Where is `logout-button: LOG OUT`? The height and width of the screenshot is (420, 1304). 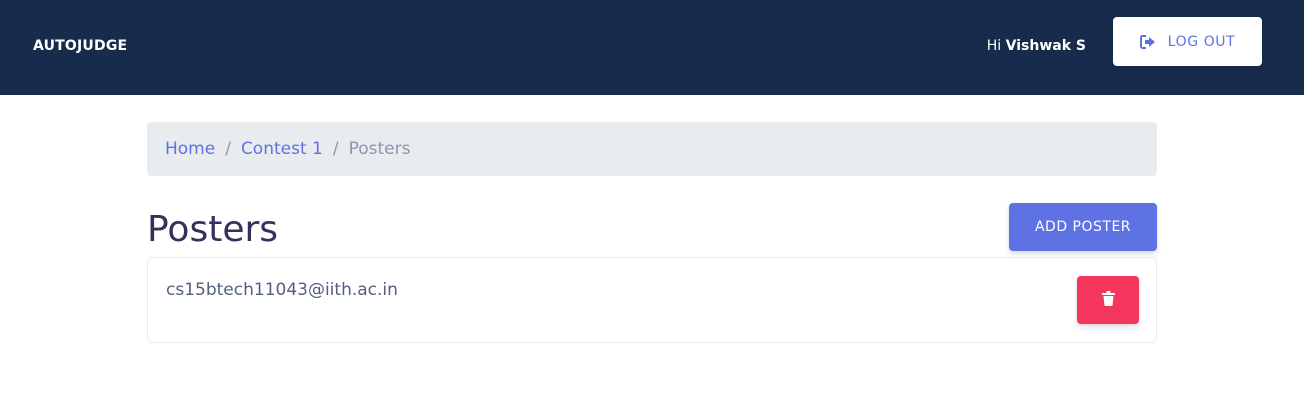 logout-button: LOG OUT is located at coordinates (1187, 41).